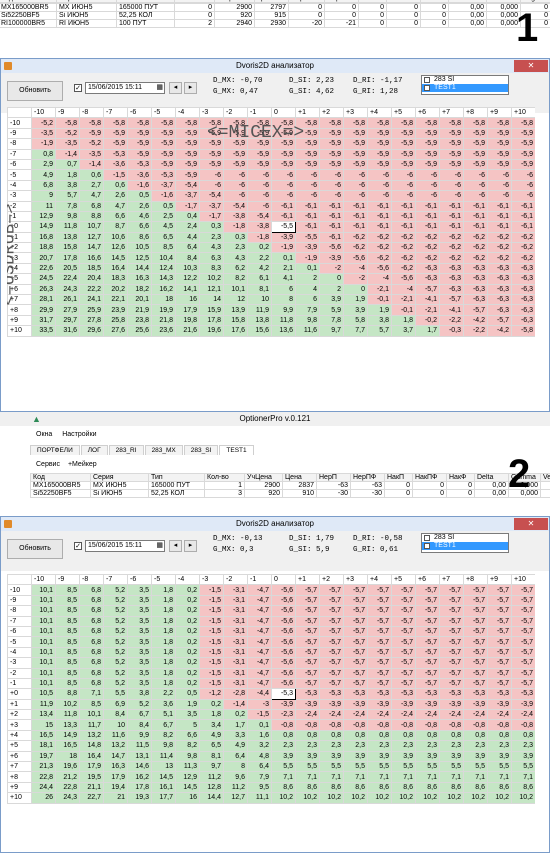  Describe the element at coordinates (67, 767) in the screenshot. I see `matrix-cell: 19,6` at that location.